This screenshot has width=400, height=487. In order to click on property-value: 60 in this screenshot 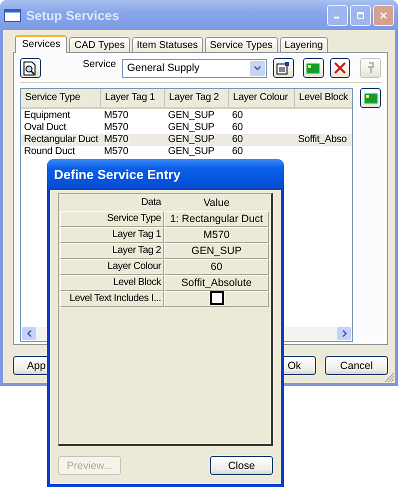, I will do `click(216, 267)`.